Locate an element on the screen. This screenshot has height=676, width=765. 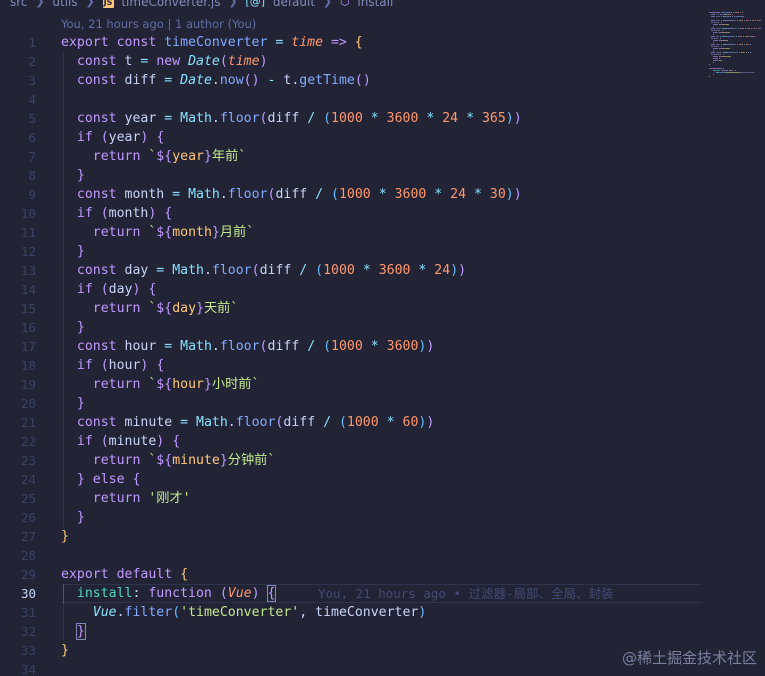
code-line: 18 if (hour) { is located at coordinates (382, 365).